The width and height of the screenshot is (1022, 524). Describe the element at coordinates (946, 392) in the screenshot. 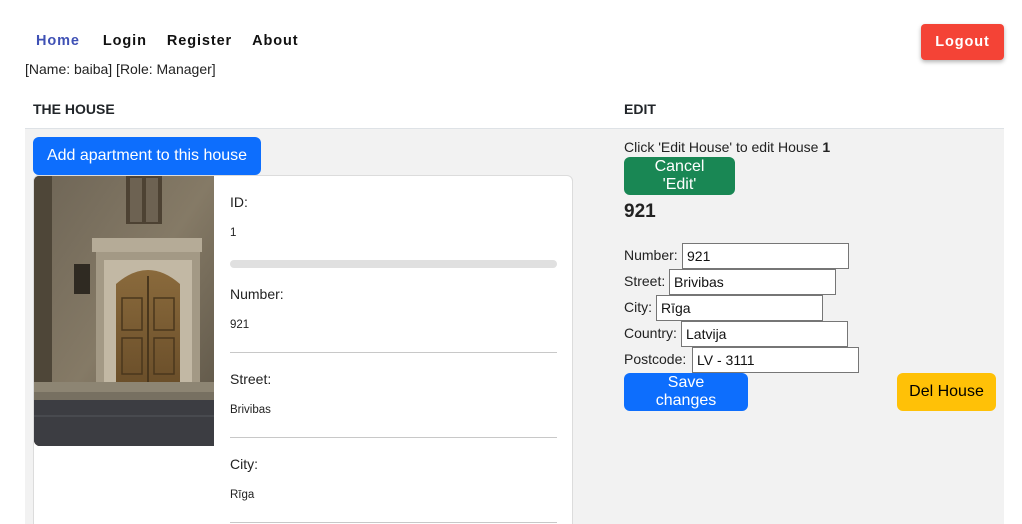

I see `delete-house-button: Del House` at that location.